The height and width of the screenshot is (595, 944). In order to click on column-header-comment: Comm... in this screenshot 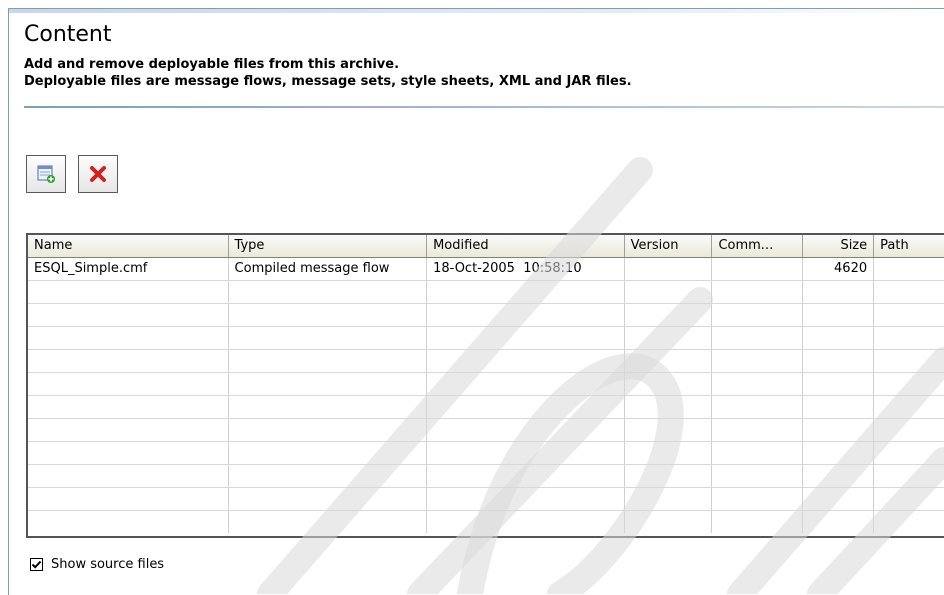, I will do `click(758, 246)`.